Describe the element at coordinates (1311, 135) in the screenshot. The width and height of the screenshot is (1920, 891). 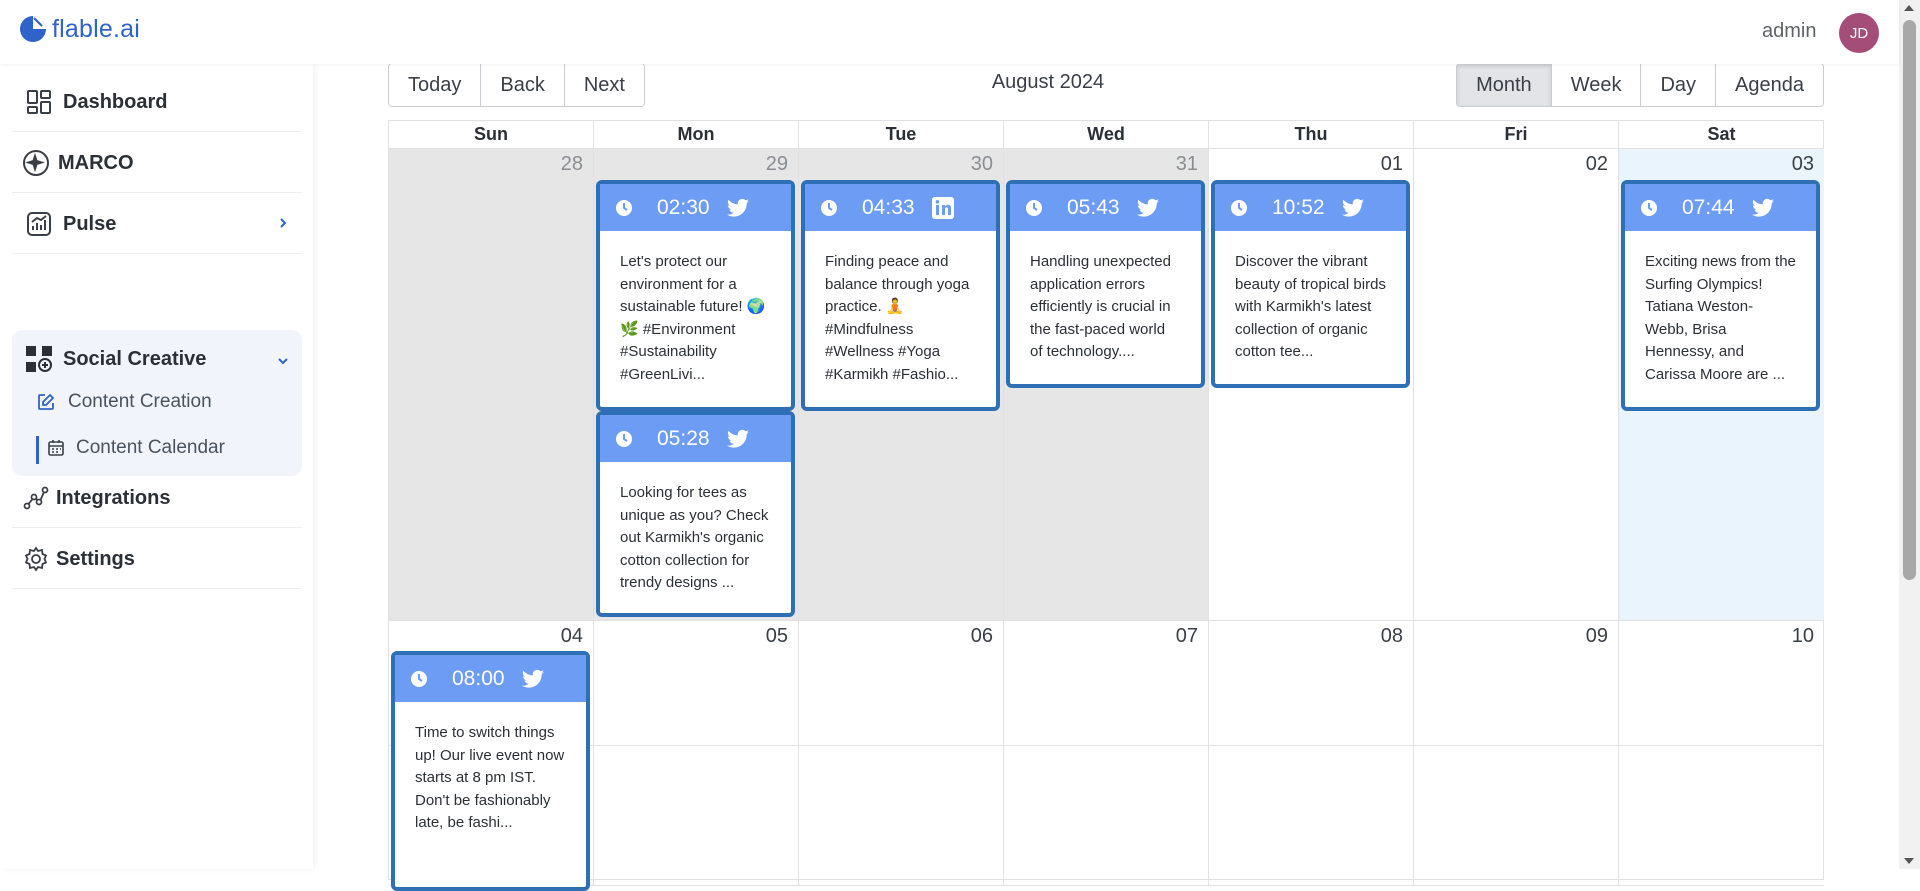
I see `weekday-header: Thu` at that location.